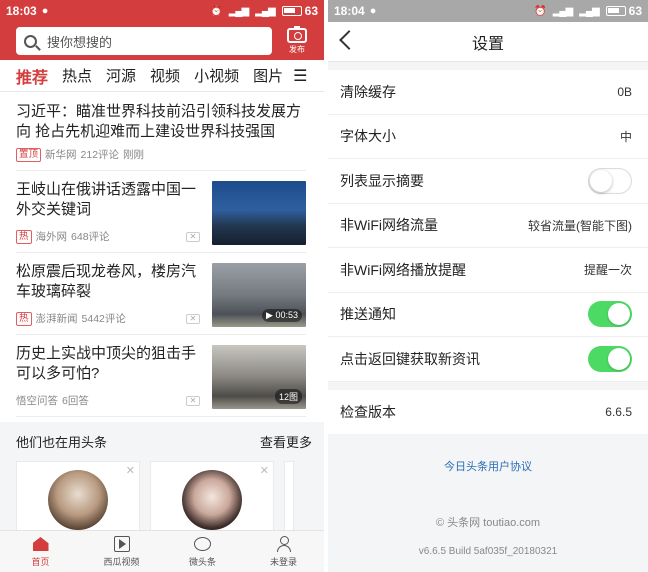 Image resolution: width=648 pixels, height=572 pixels. What do you see at coordinates (106, 363) in the screenshot?
I see `headline: 历史上实战中顶尖的狙击手可以多可怕?` at bounding box center [106, 363].